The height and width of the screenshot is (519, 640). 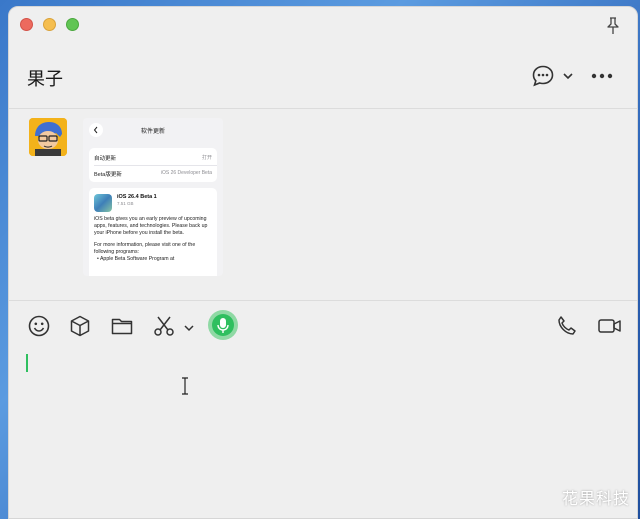 What do you see at coordinates (27, 363) in the screenshot?
I see `text-caret` at bounding box center [27, 363].